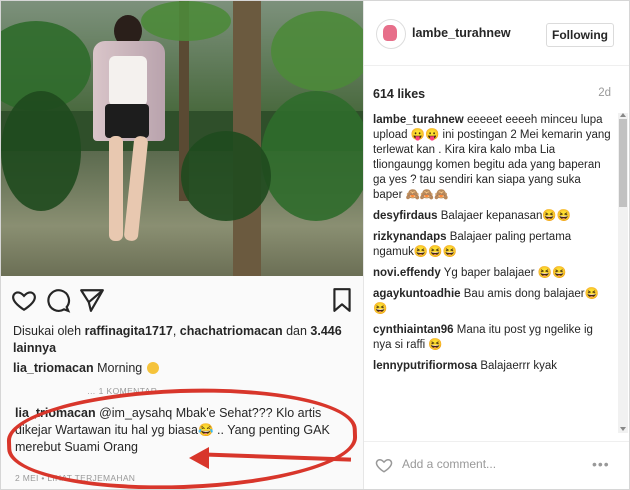 Image resolution: width=630 pixels, height=490 pixels. What do you see at coordinates (231, 331) in the screenshot?
I see `liker-link: chachatriomacan` at bounding box center [231, 331].